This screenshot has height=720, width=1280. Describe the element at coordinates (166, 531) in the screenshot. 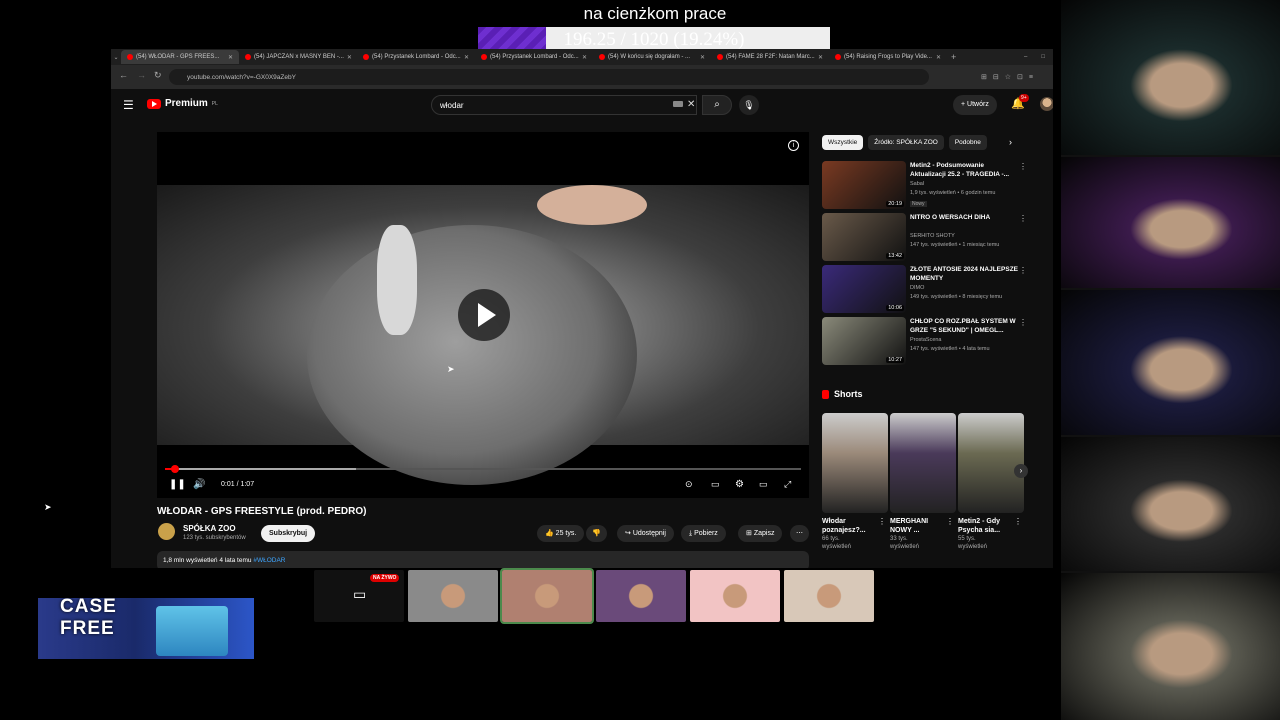

I see `channel-avatar` at that location.